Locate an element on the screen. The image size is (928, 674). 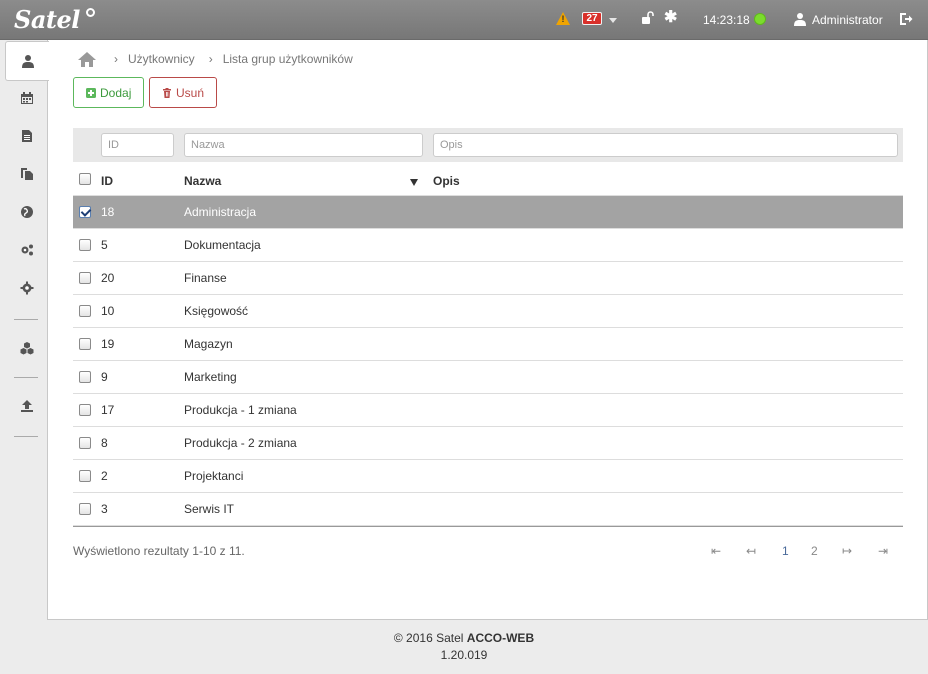
sidebar-item-upload is located at coordinates (27, 406).